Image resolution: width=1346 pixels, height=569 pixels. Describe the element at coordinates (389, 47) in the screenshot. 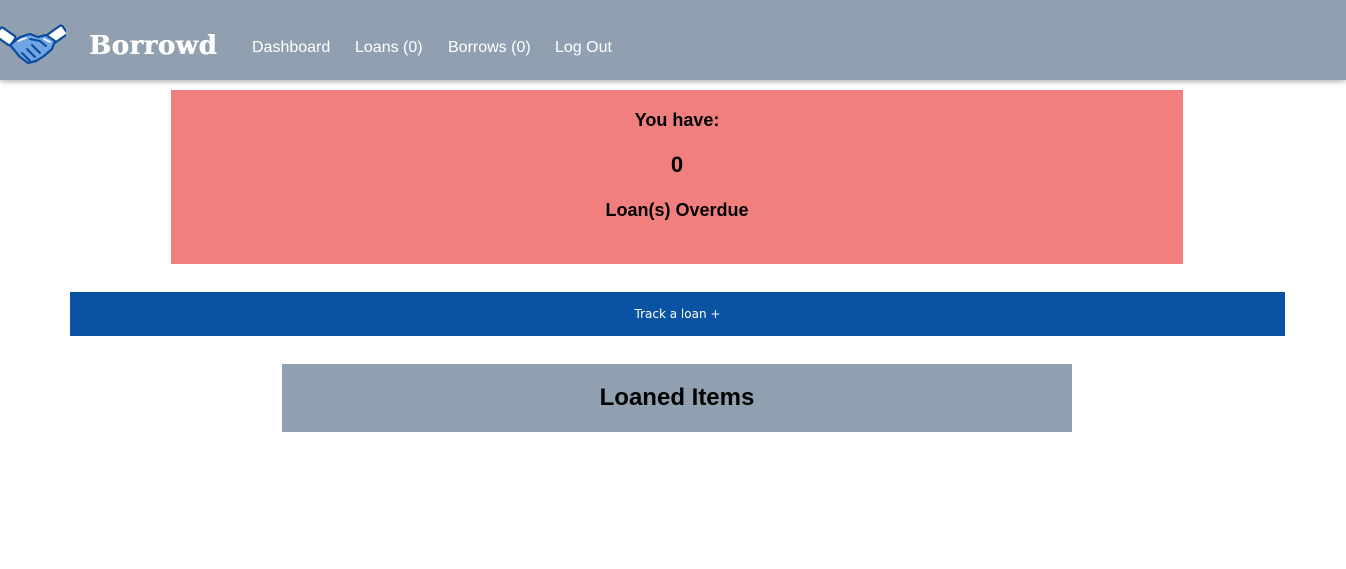

I see `nav-link-loans: Loans (0)` at that location.